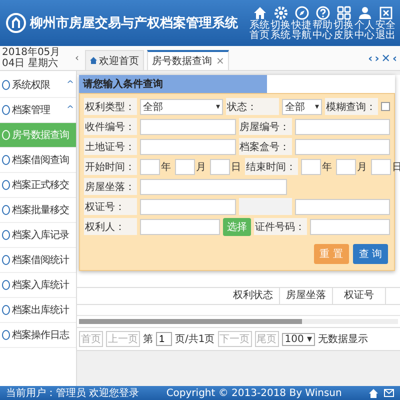  What do you see at coordinates (385, 106) in the screenshot?
I see `checkbox` at bounding box center [385, 106].